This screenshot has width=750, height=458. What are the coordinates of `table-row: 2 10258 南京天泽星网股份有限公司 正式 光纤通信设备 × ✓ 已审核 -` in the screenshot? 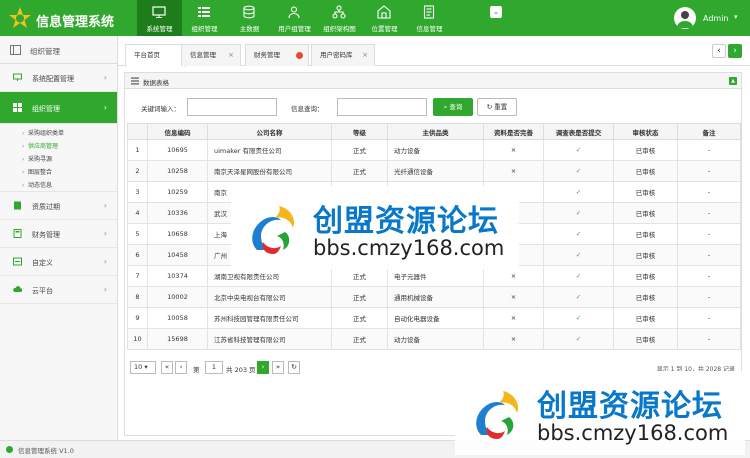 It's located at (434, 171).